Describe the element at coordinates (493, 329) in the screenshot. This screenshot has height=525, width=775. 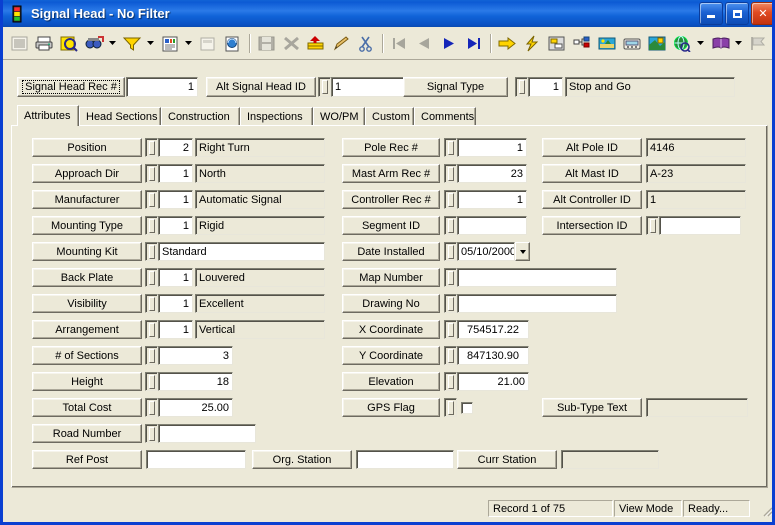
I see `x-coordinate-value: 754517.22` at that location.